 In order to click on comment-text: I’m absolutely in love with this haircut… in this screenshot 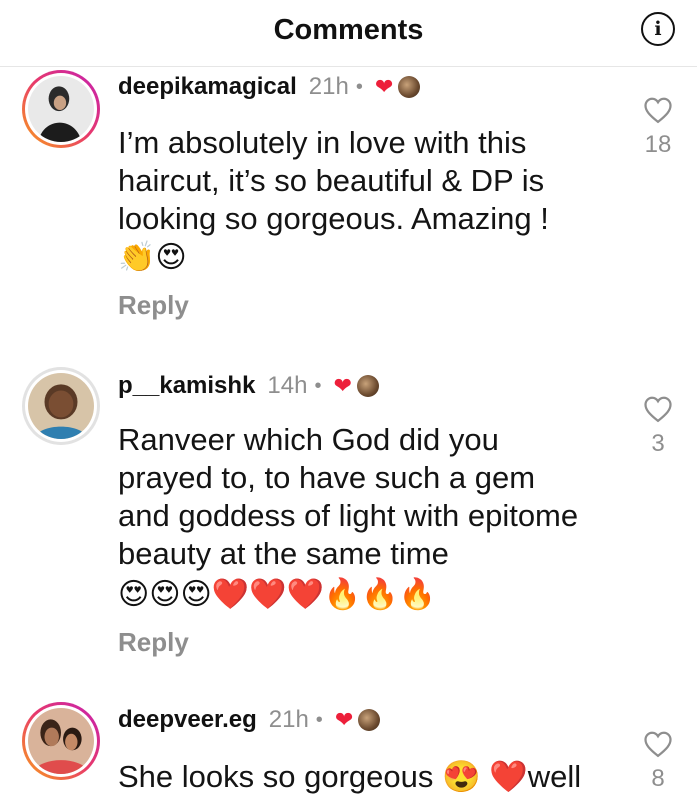, I will do `click(333, 180)`.